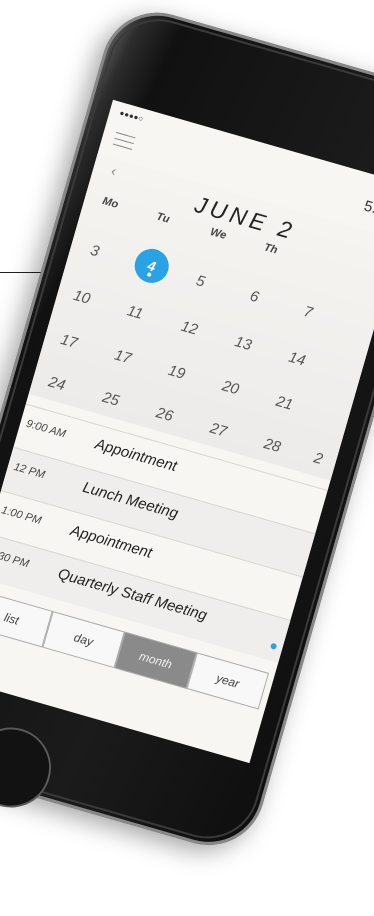 The width and height of the screenshot is (374, 916). Describe the element at coordinates (218, 430) in the screenshot. I see `calendar-day: 27` at that location.